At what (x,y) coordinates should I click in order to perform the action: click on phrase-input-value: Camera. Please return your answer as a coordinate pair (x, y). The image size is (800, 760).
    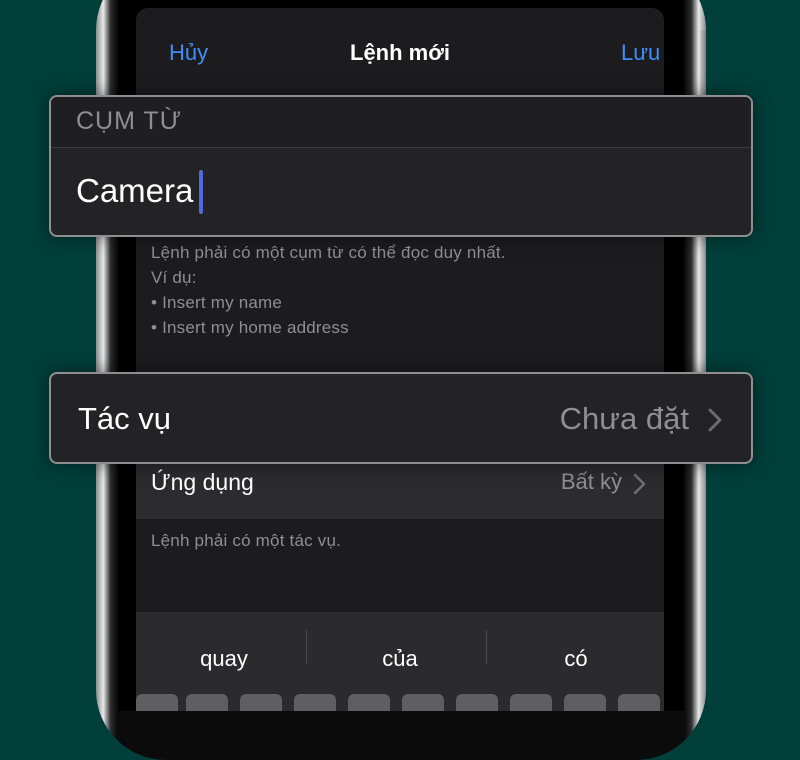
    Looking at the image, I should click on (135, 190).